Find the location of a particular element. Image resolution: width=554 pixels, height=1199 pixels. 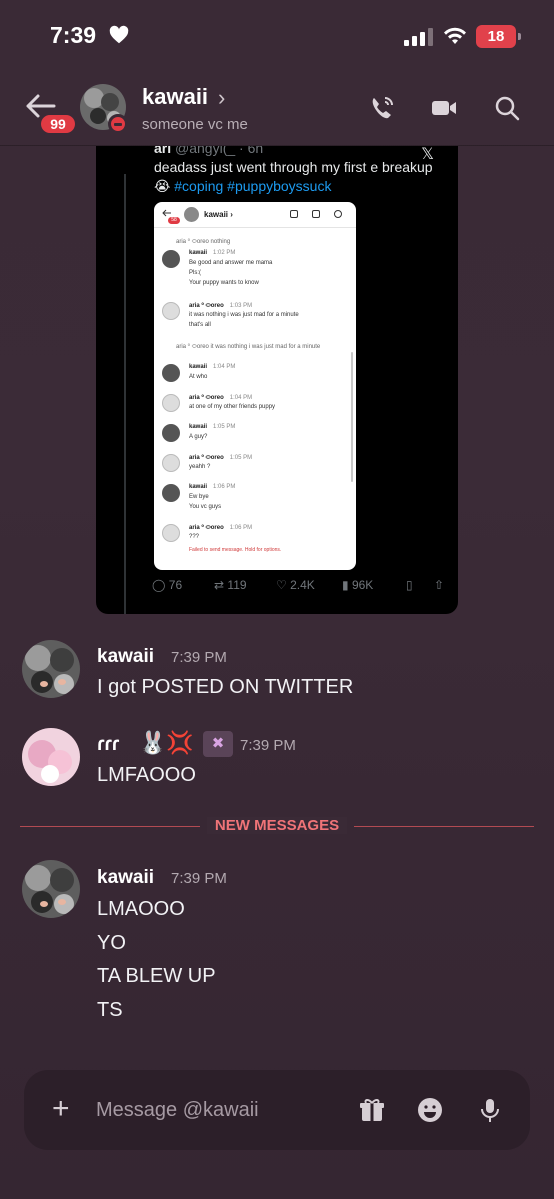

message-line: Your puppy wants to know is located at coordinates (224, 283).